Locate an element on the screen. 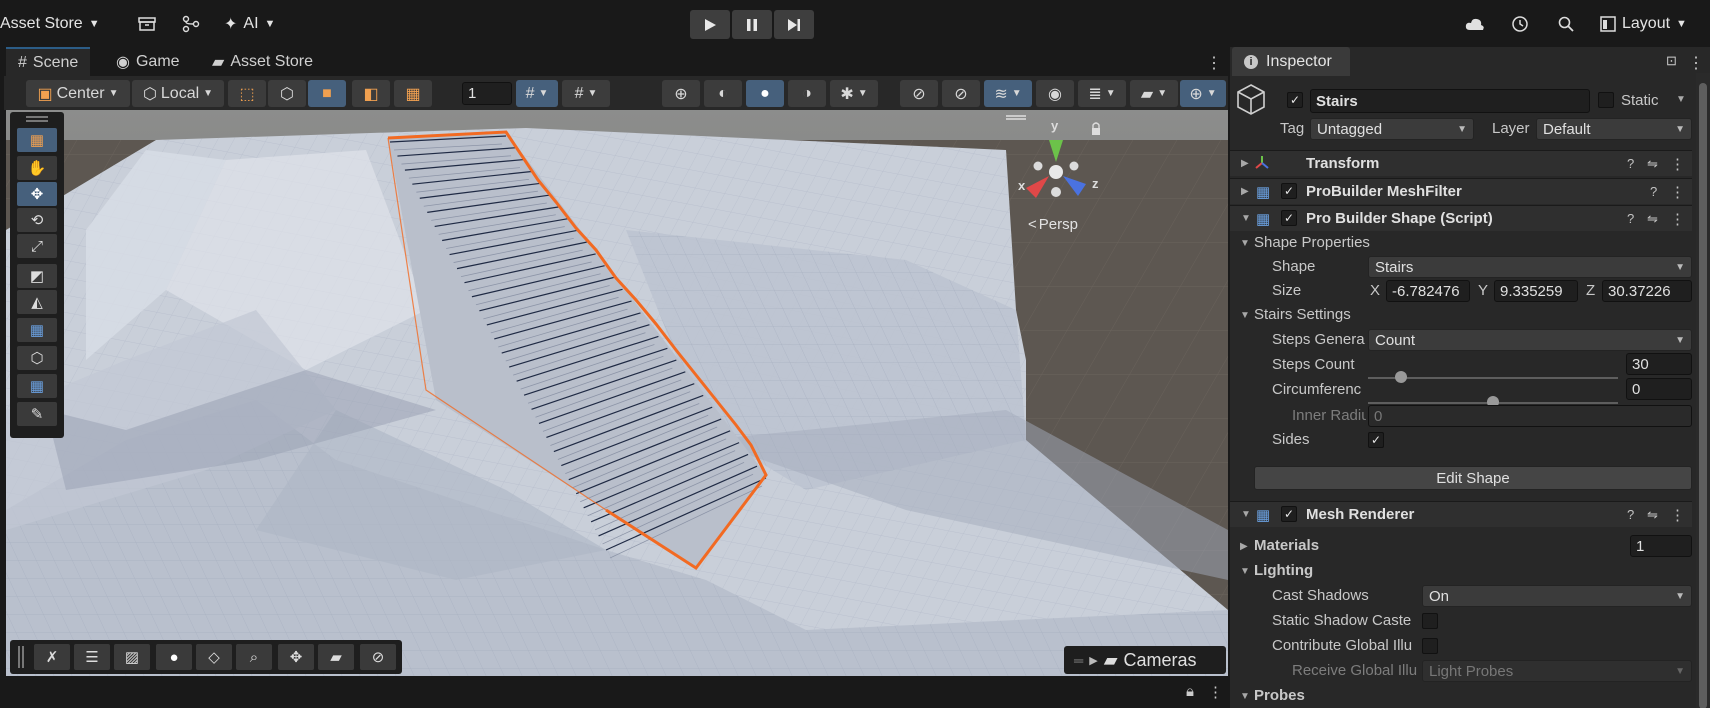 The image size is (1710, 708). chevron-down-icon: ▼ is located at coordinates (1681, 99).